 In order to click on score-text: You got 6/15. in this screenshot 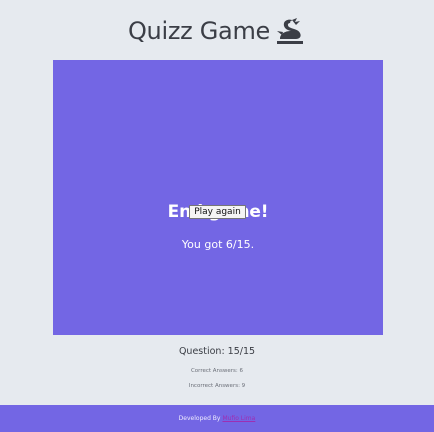, I will do `click(218, 244)`.